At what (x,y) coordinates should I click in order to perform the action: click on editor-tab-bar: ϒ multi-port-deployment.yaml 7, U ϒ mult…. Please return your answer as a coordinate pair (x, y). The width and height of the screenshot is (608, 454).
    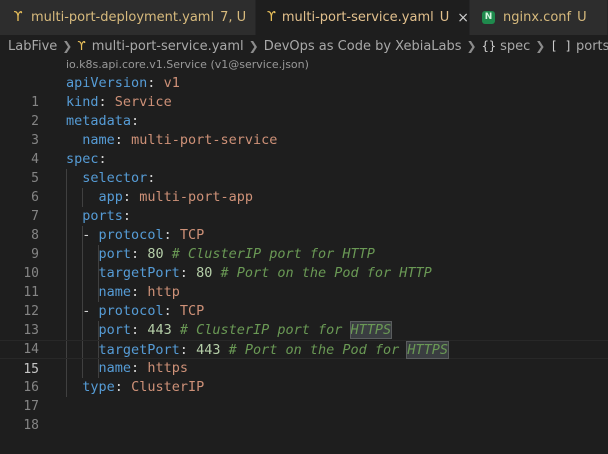
    Looking at the image, I should click on (304, 17).